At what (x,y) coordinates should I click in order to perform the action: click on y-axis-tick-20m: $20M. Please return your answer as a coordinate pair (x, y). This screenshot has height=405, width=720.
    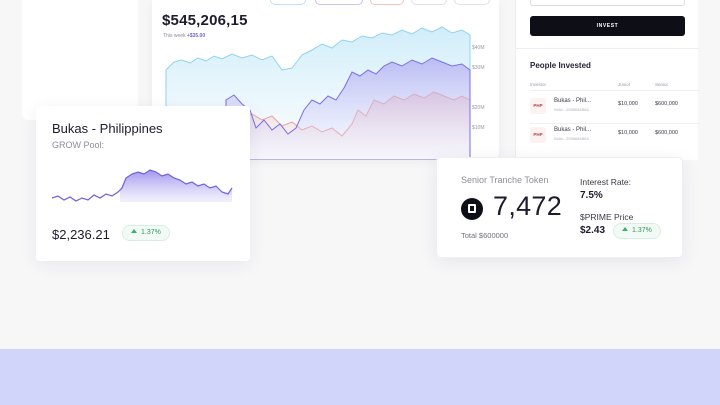
    Looking at the image, I should click on (478, 108).